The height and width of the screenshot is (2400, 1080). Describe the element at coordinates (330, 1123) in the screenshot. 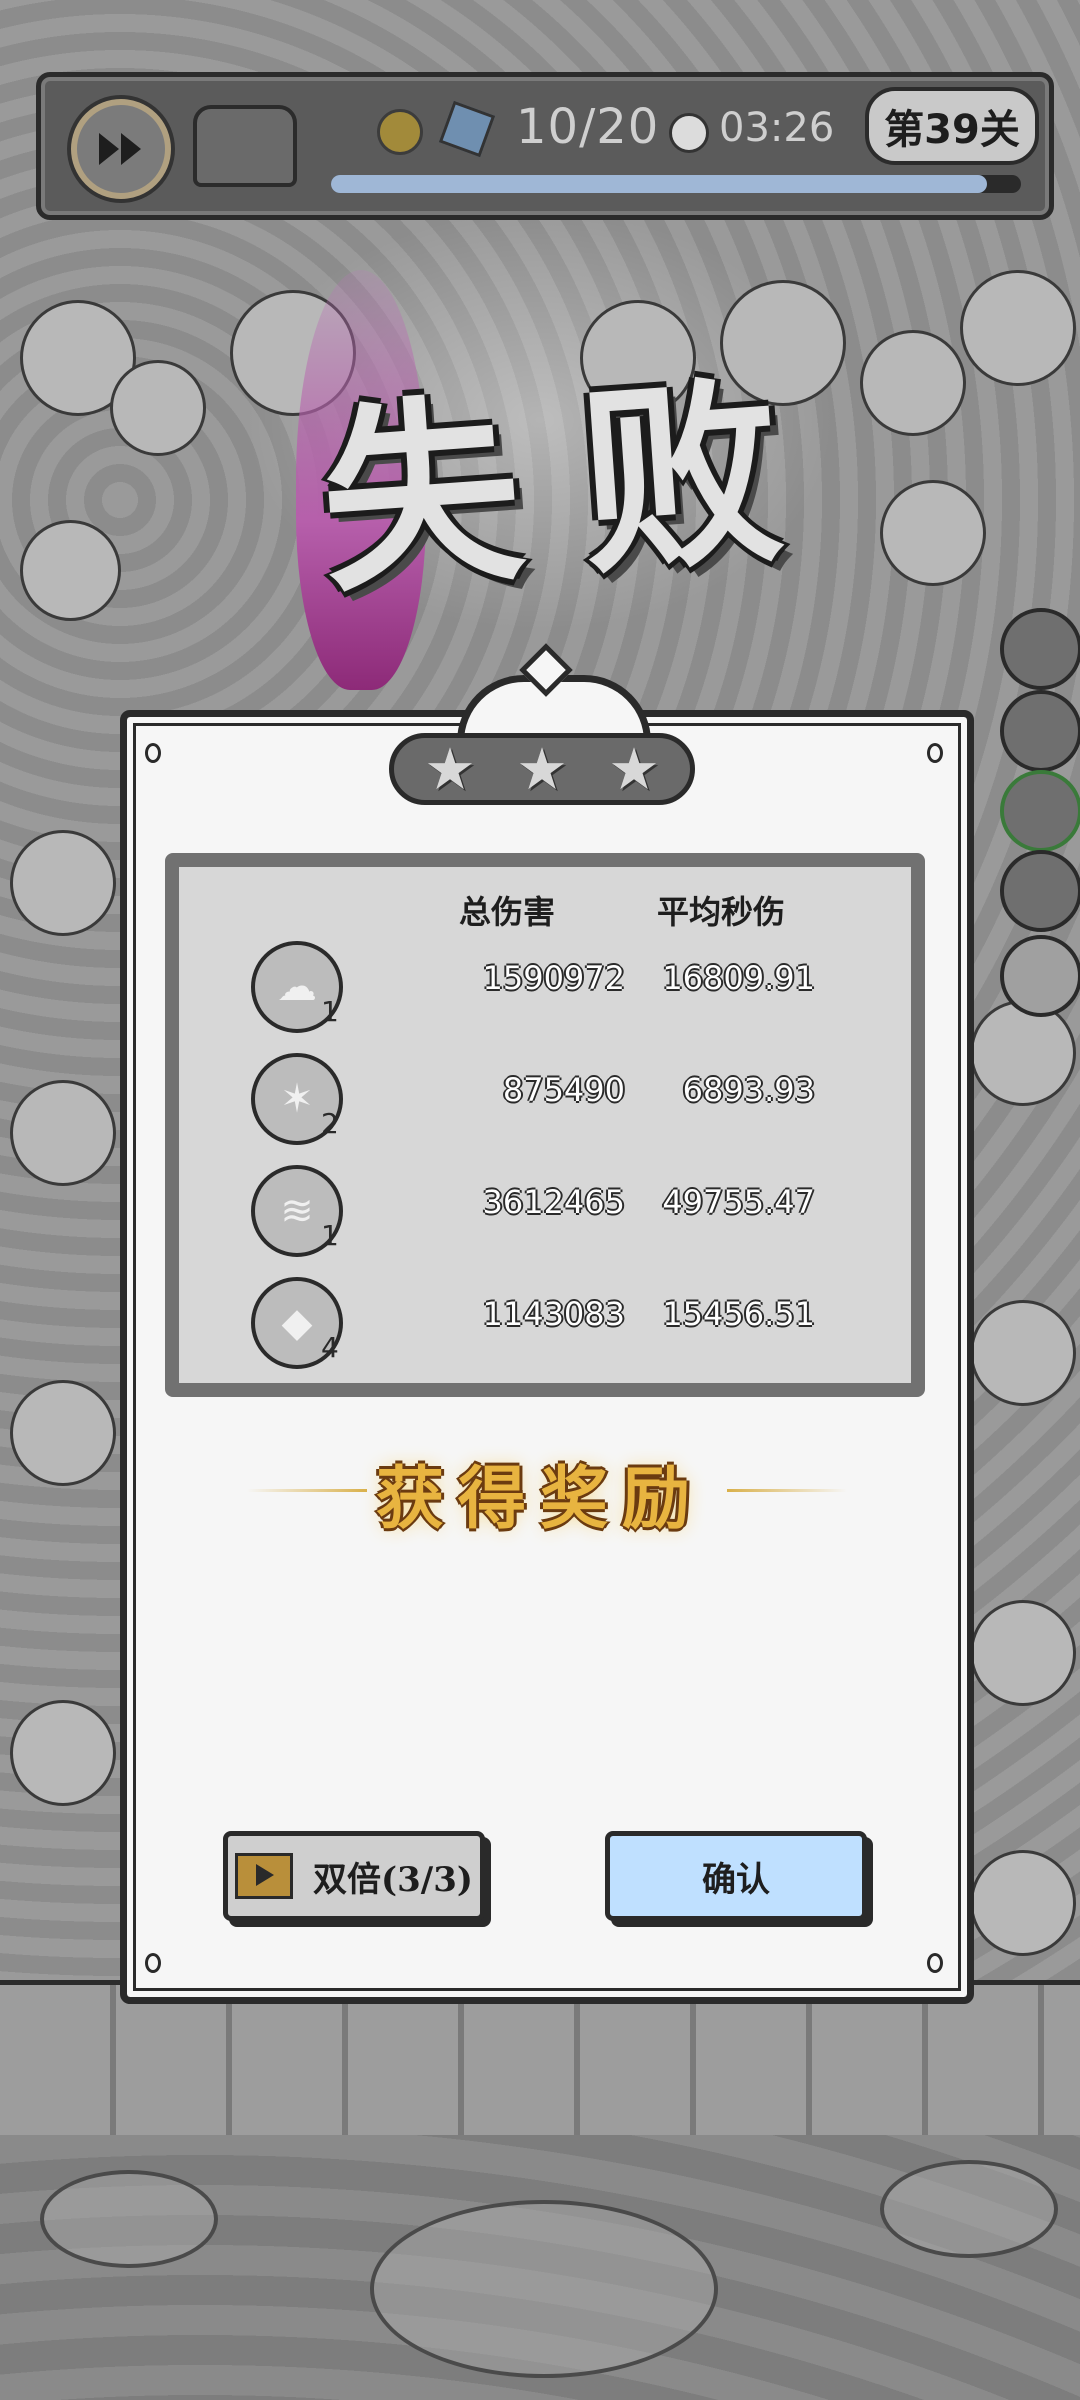

I see `hero-level: 2` at that location.